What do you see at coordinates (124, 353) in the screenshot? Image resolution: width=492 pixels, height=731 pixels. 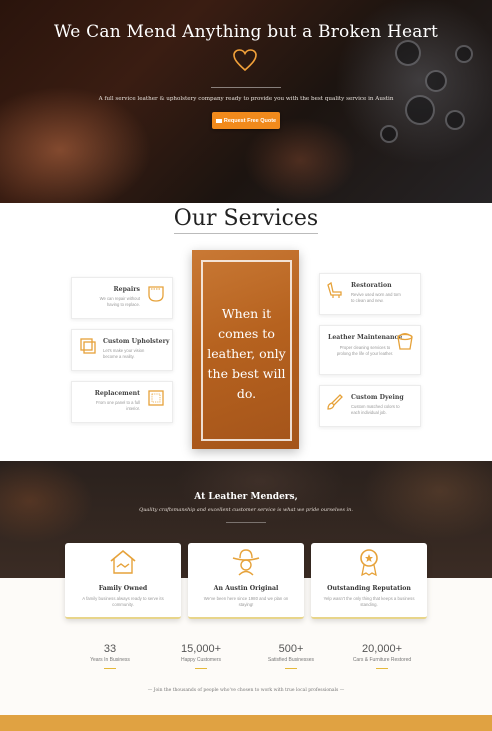 I see `service-desc: Let's make your vision become a reality.` at bounding box center [124, 353].